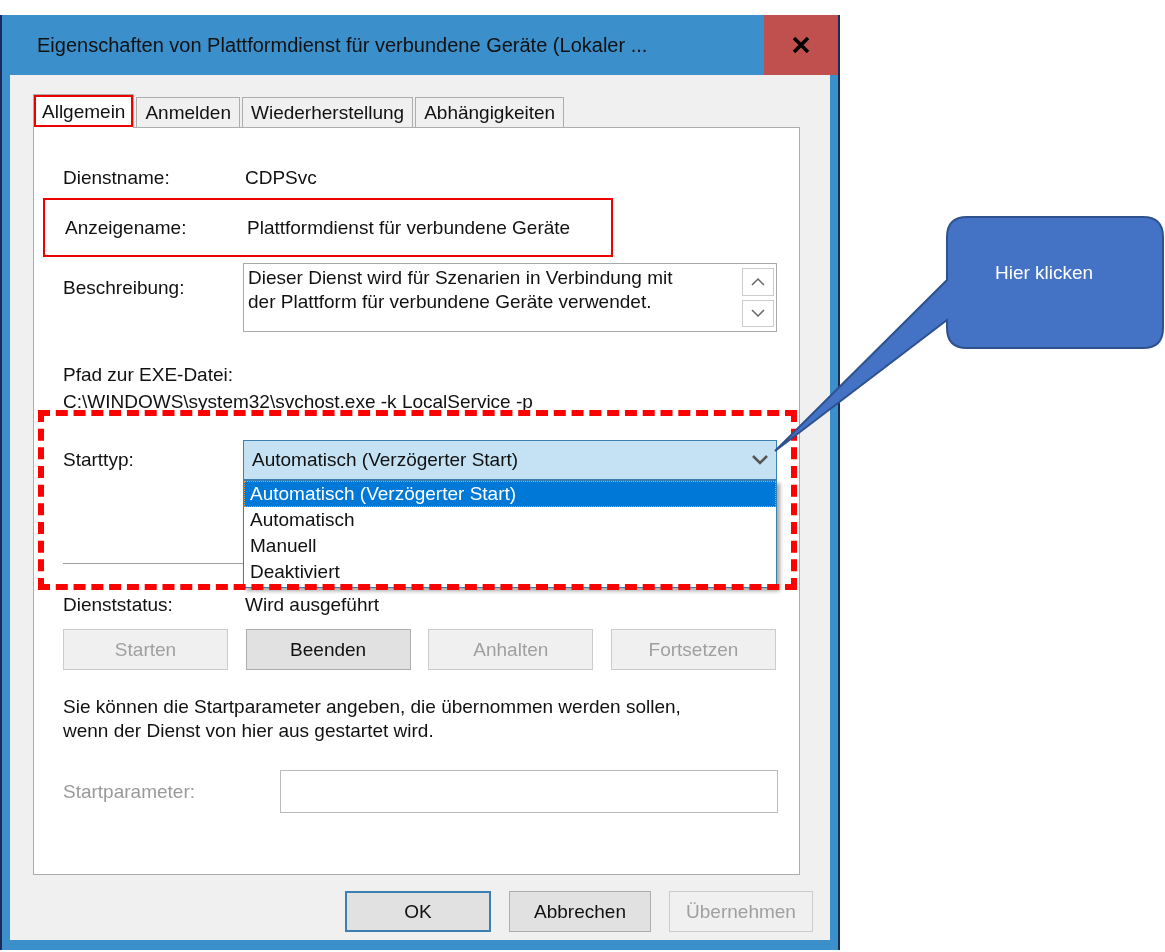 The height and width of the screenshot is (952, 1165). What do you see at coordinates (84, 111) in the screenshot?
I see `tab: Allgemein` at bounding box center [84, 111].